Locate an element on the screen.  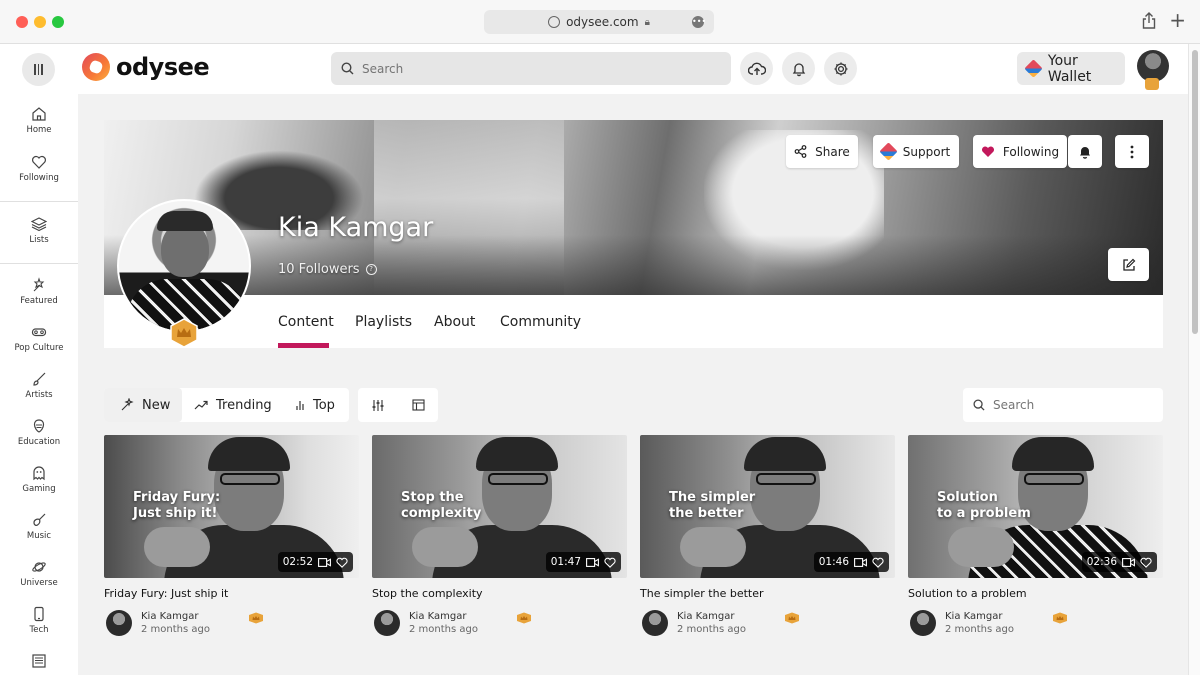
video-title: Friday Fury: Just ship it is located at coordinates (231, 593).